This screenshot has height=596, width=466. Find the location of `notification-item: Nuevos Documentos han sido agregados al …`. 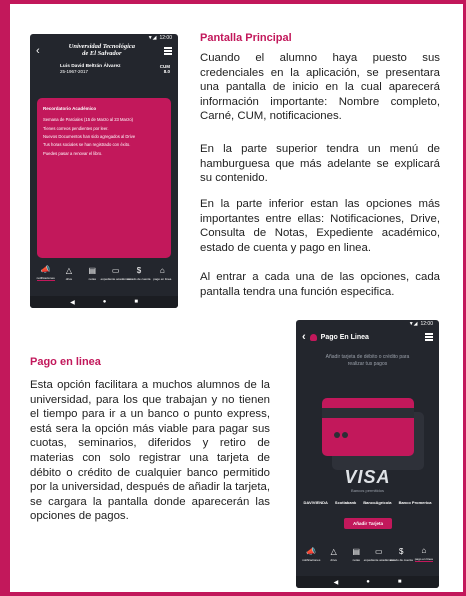

notification-item: Nuevos Documentos han sido agregados al … is located at coordinates (89, 137).